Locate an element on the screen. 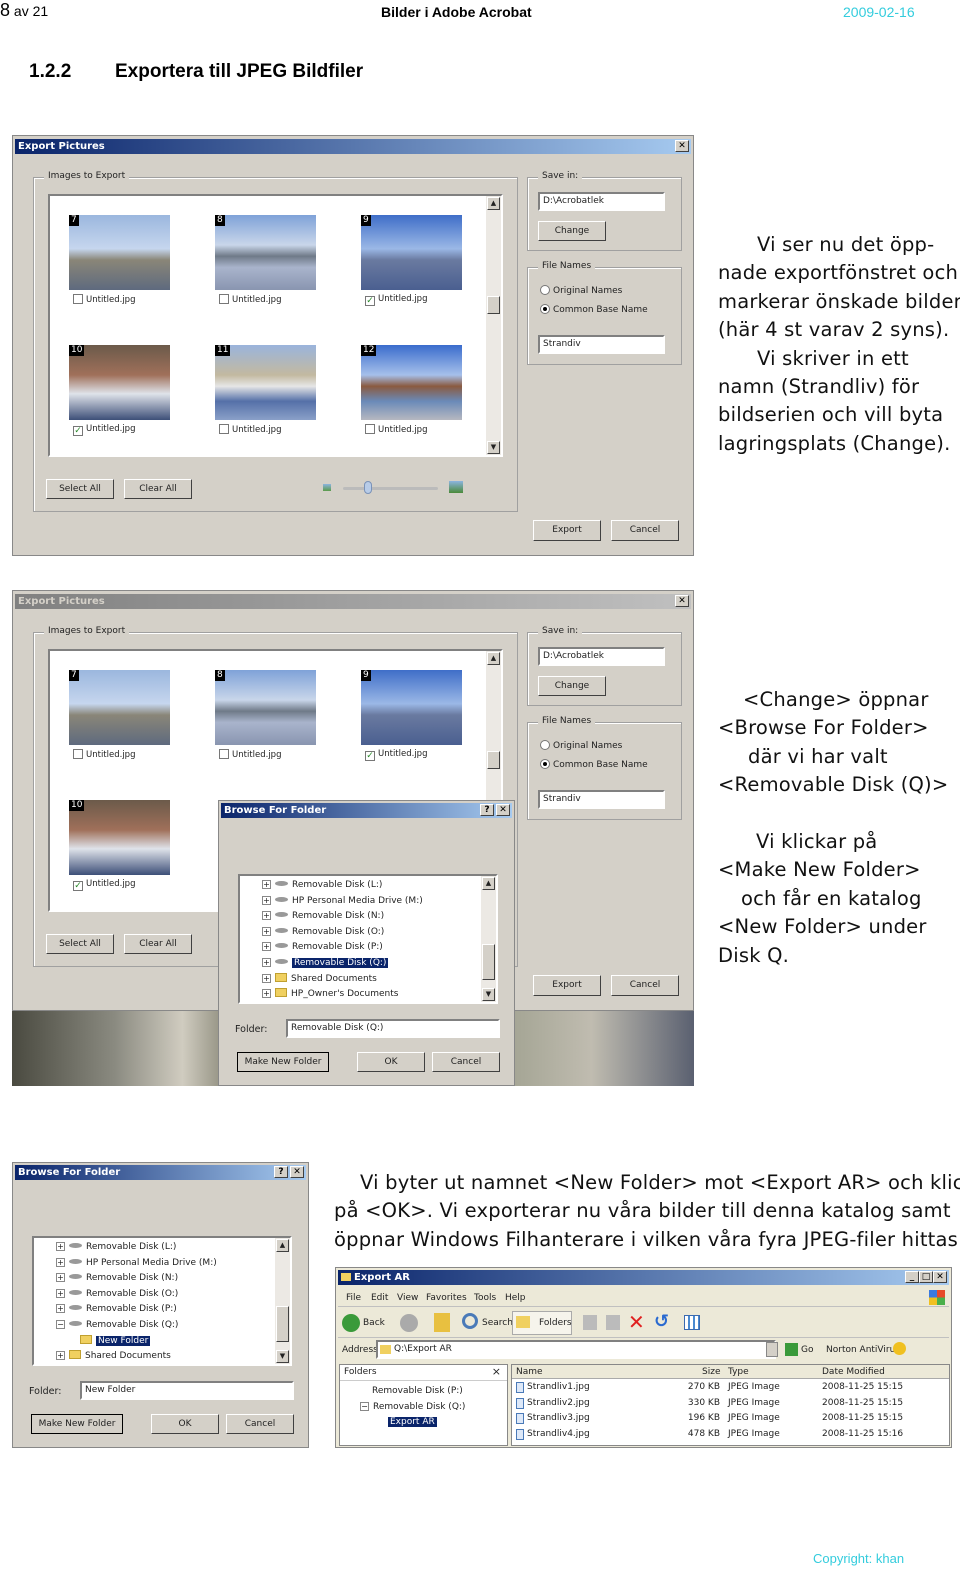 The width and height of the screenshot is (960, 1575). menu-help: Help is located at coordinates (515, 1298).